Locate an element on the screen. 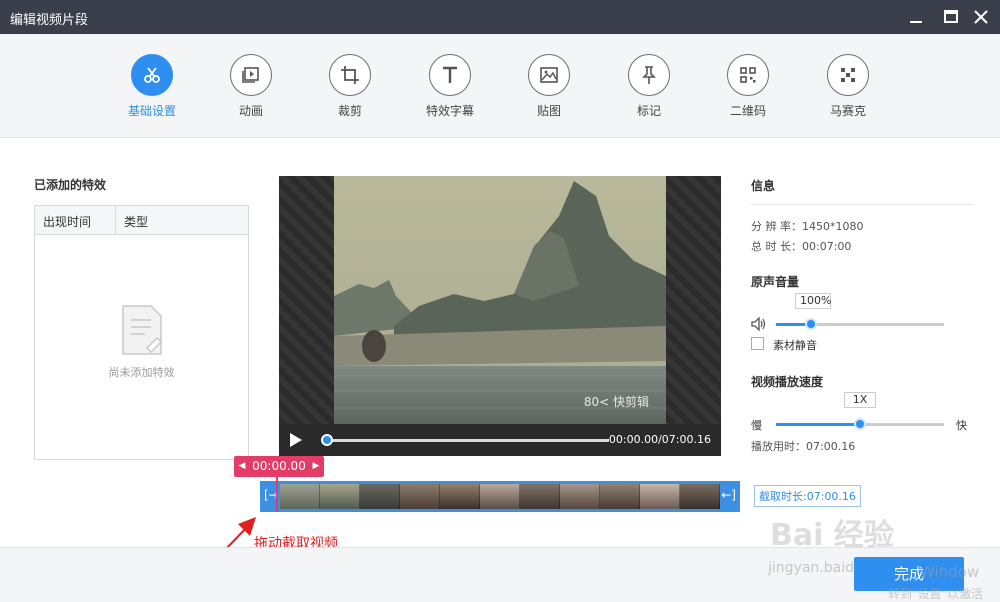  step-back-icon: ◀ is located at coordinates (242, 466).